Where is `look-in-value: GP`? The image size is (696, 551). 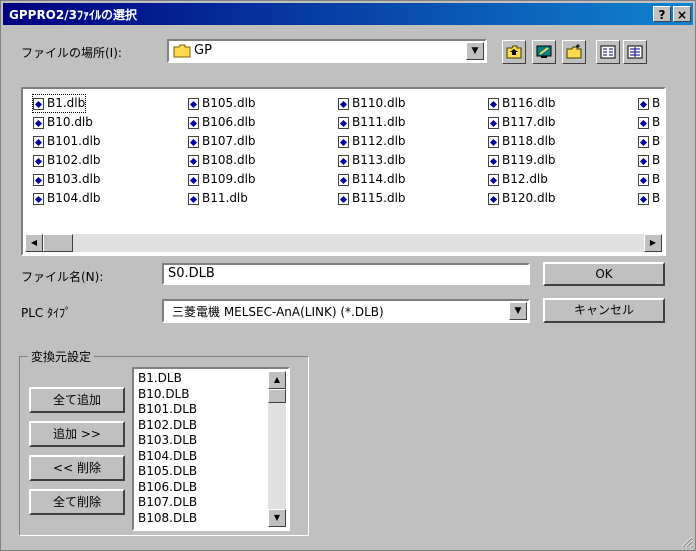 look-in-value: GP is located at coordinates (192, 50).